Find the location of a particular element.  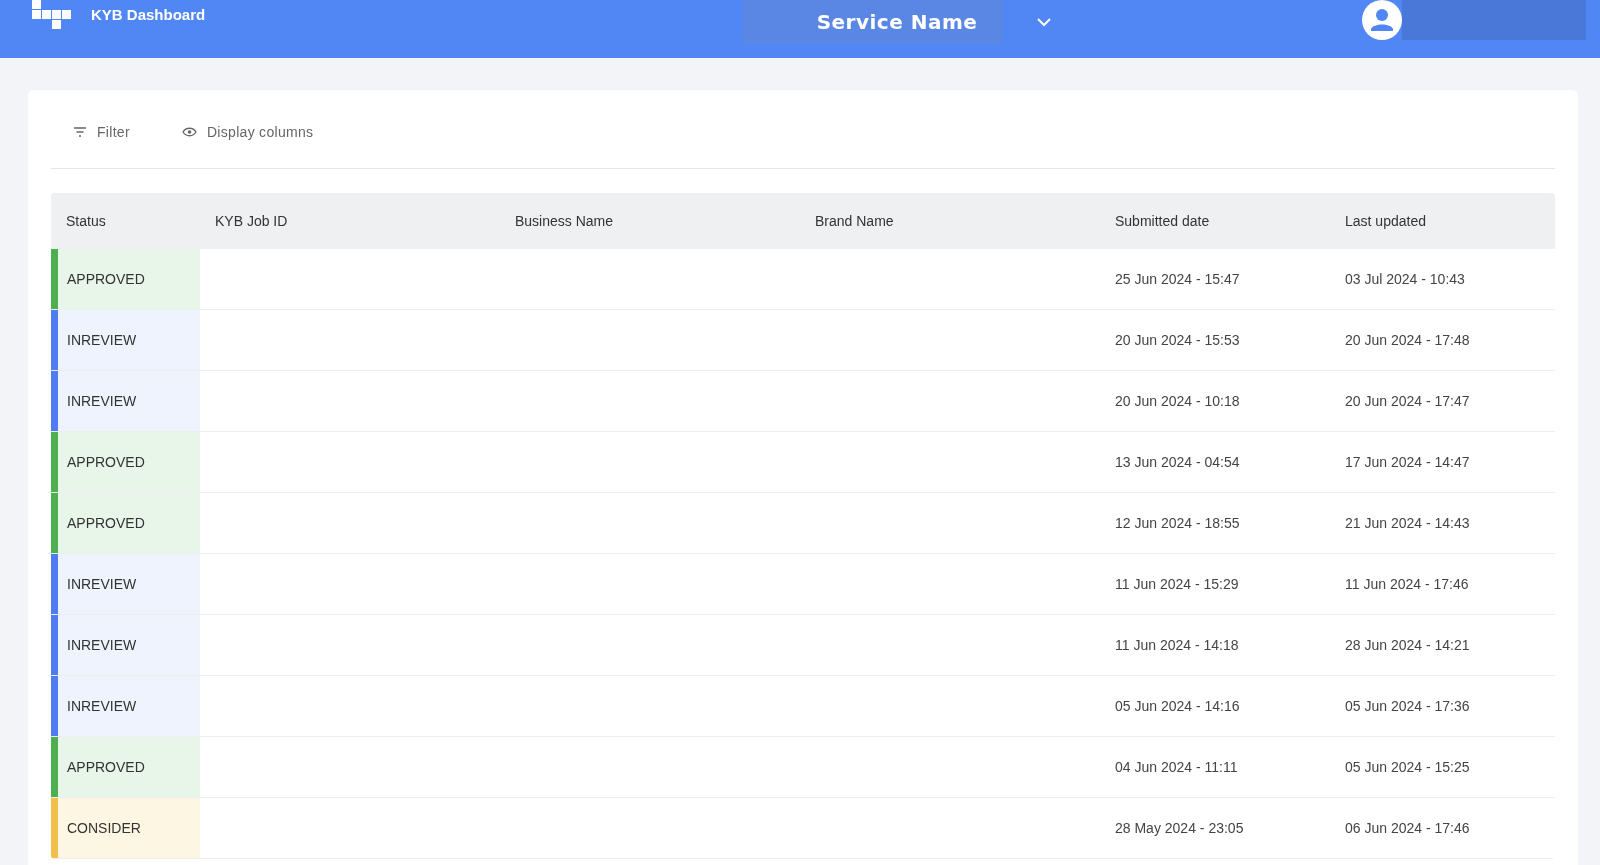

blocks-logo-icon is located at coordinates (52, 15).